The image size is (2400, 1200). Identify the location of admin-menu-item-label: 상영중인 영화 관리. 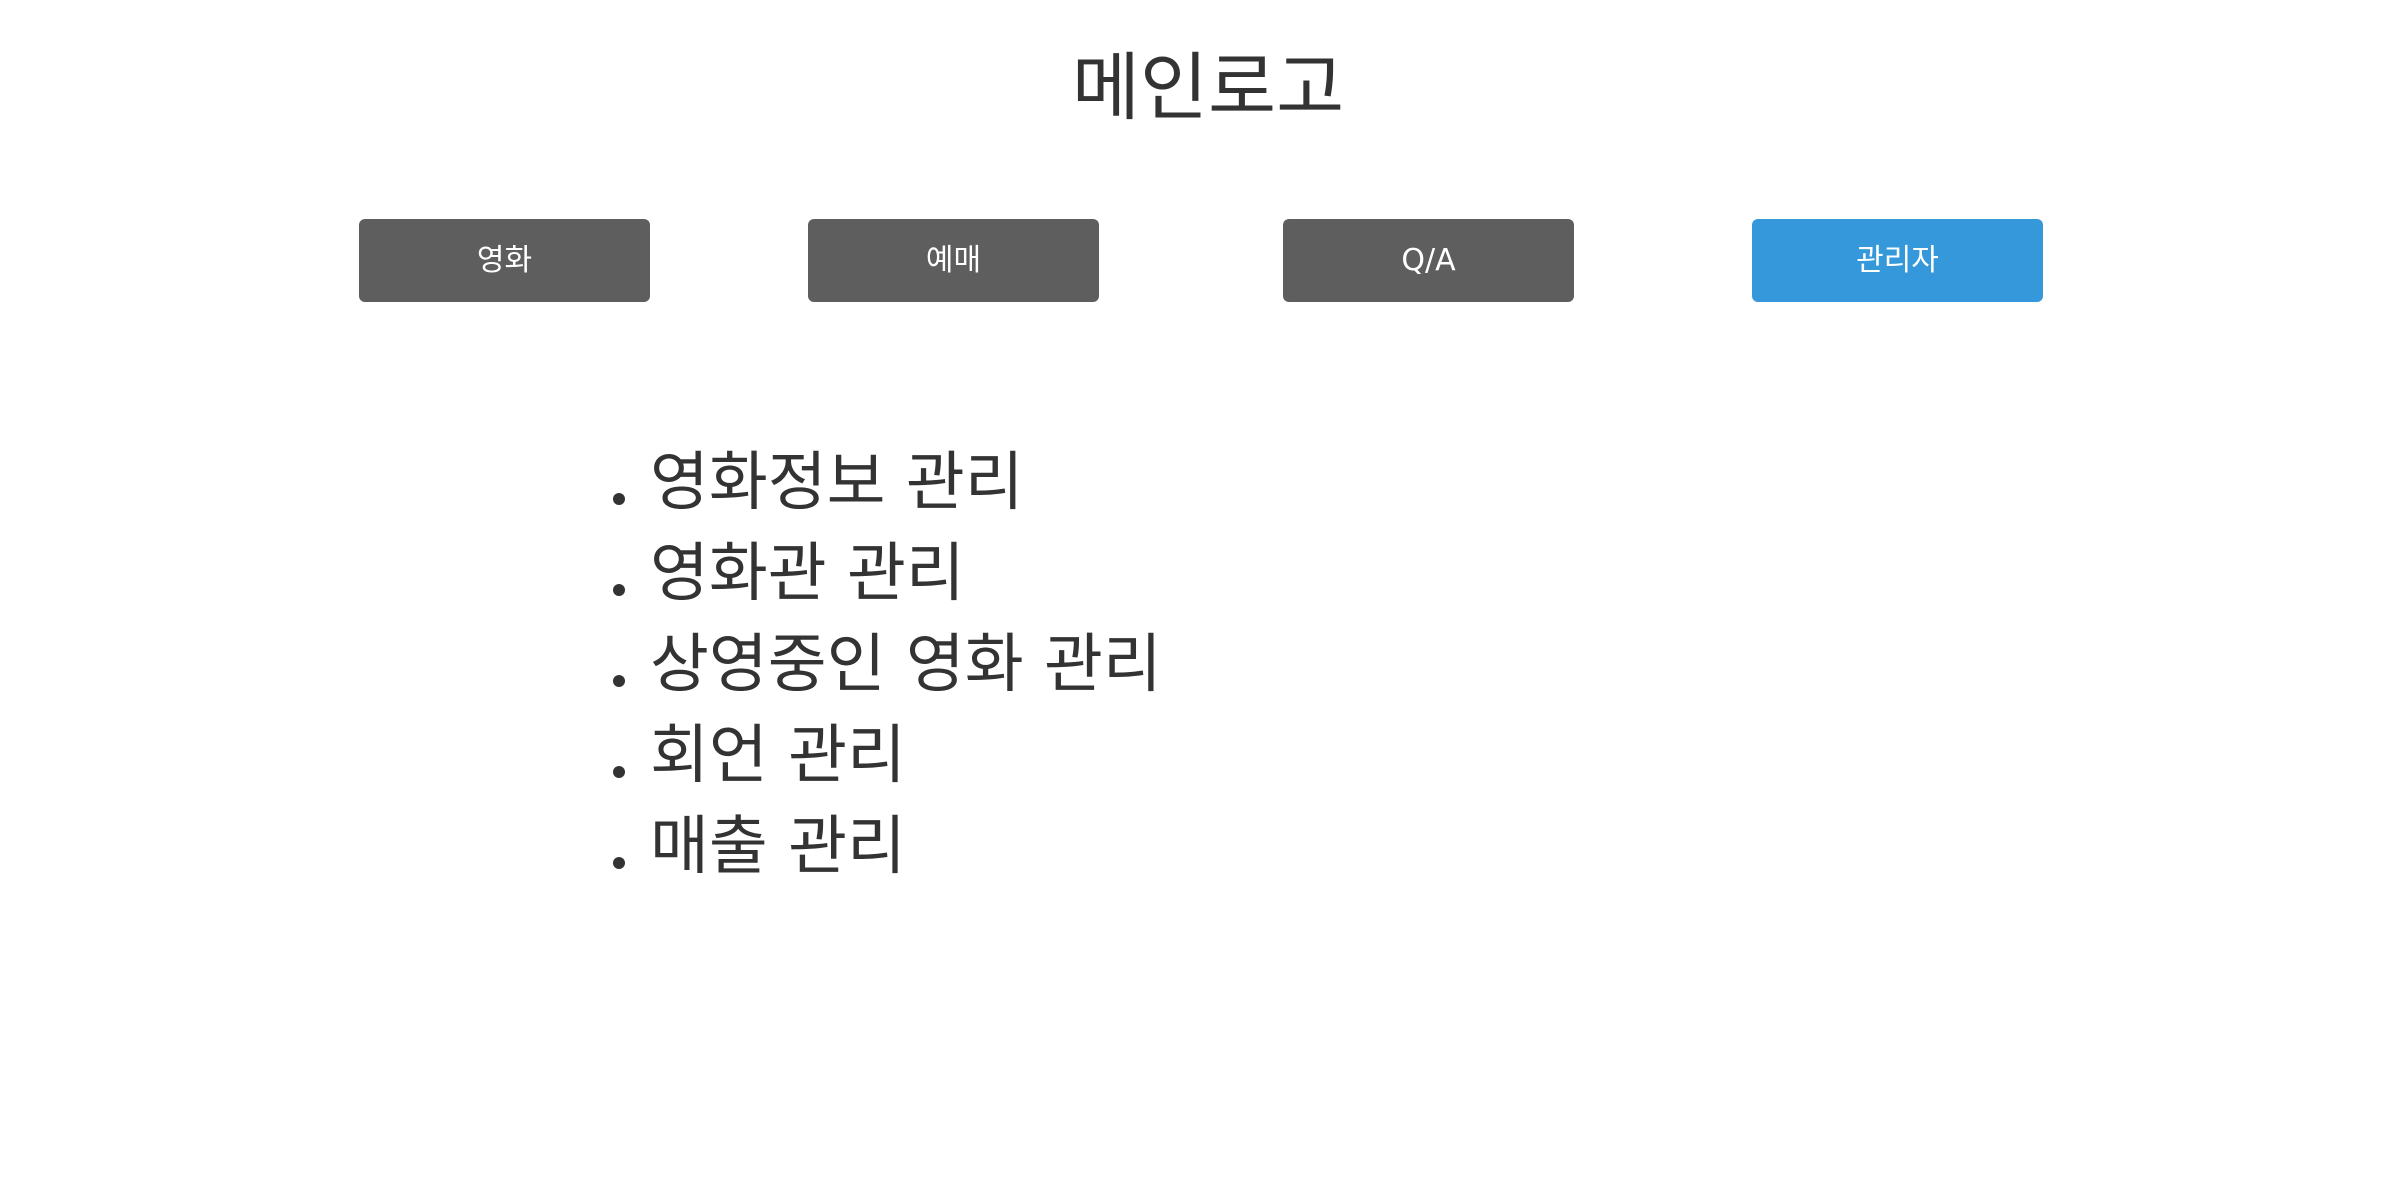
(906, 665).